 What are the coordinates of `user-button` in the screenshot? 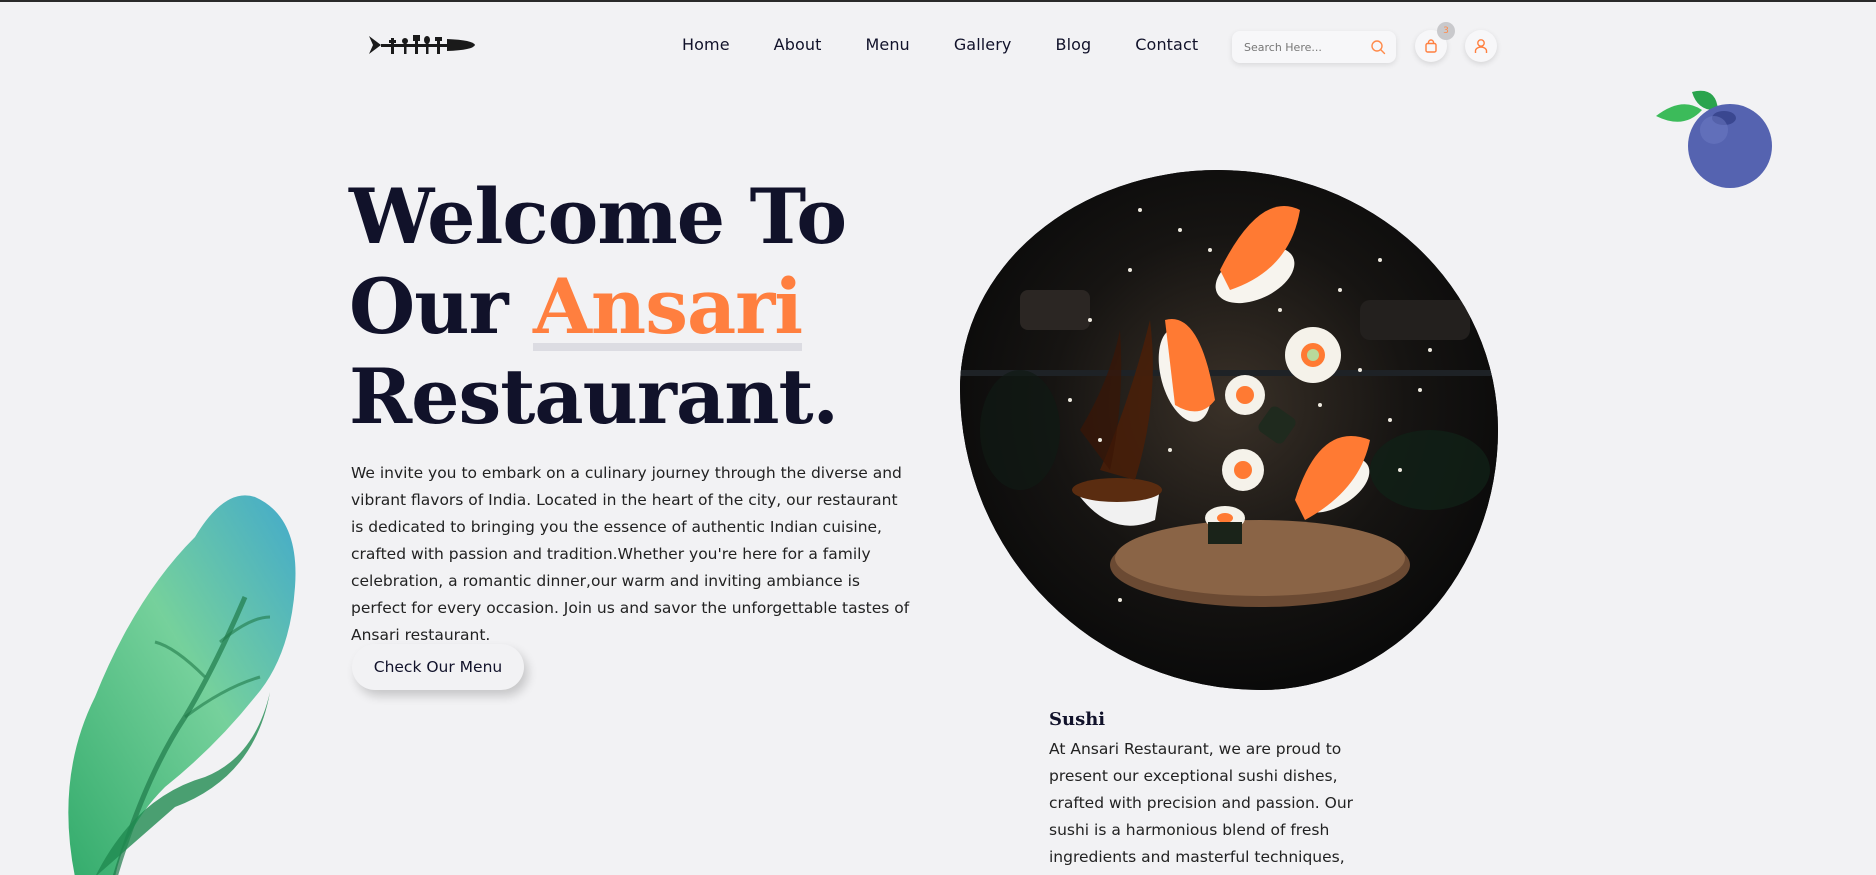 It's located at (1481, 46).